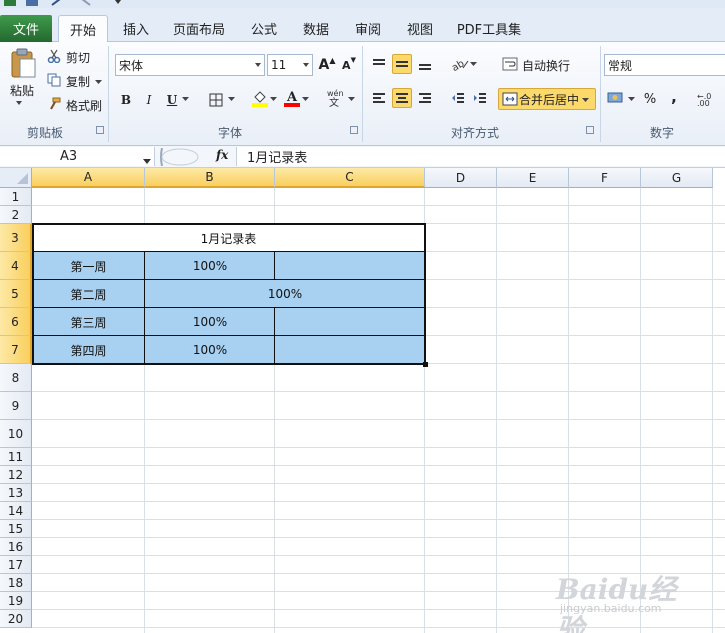 This screenshot has width=725, height=633. I want to click on customize-qat-icon, so click(118, 3).